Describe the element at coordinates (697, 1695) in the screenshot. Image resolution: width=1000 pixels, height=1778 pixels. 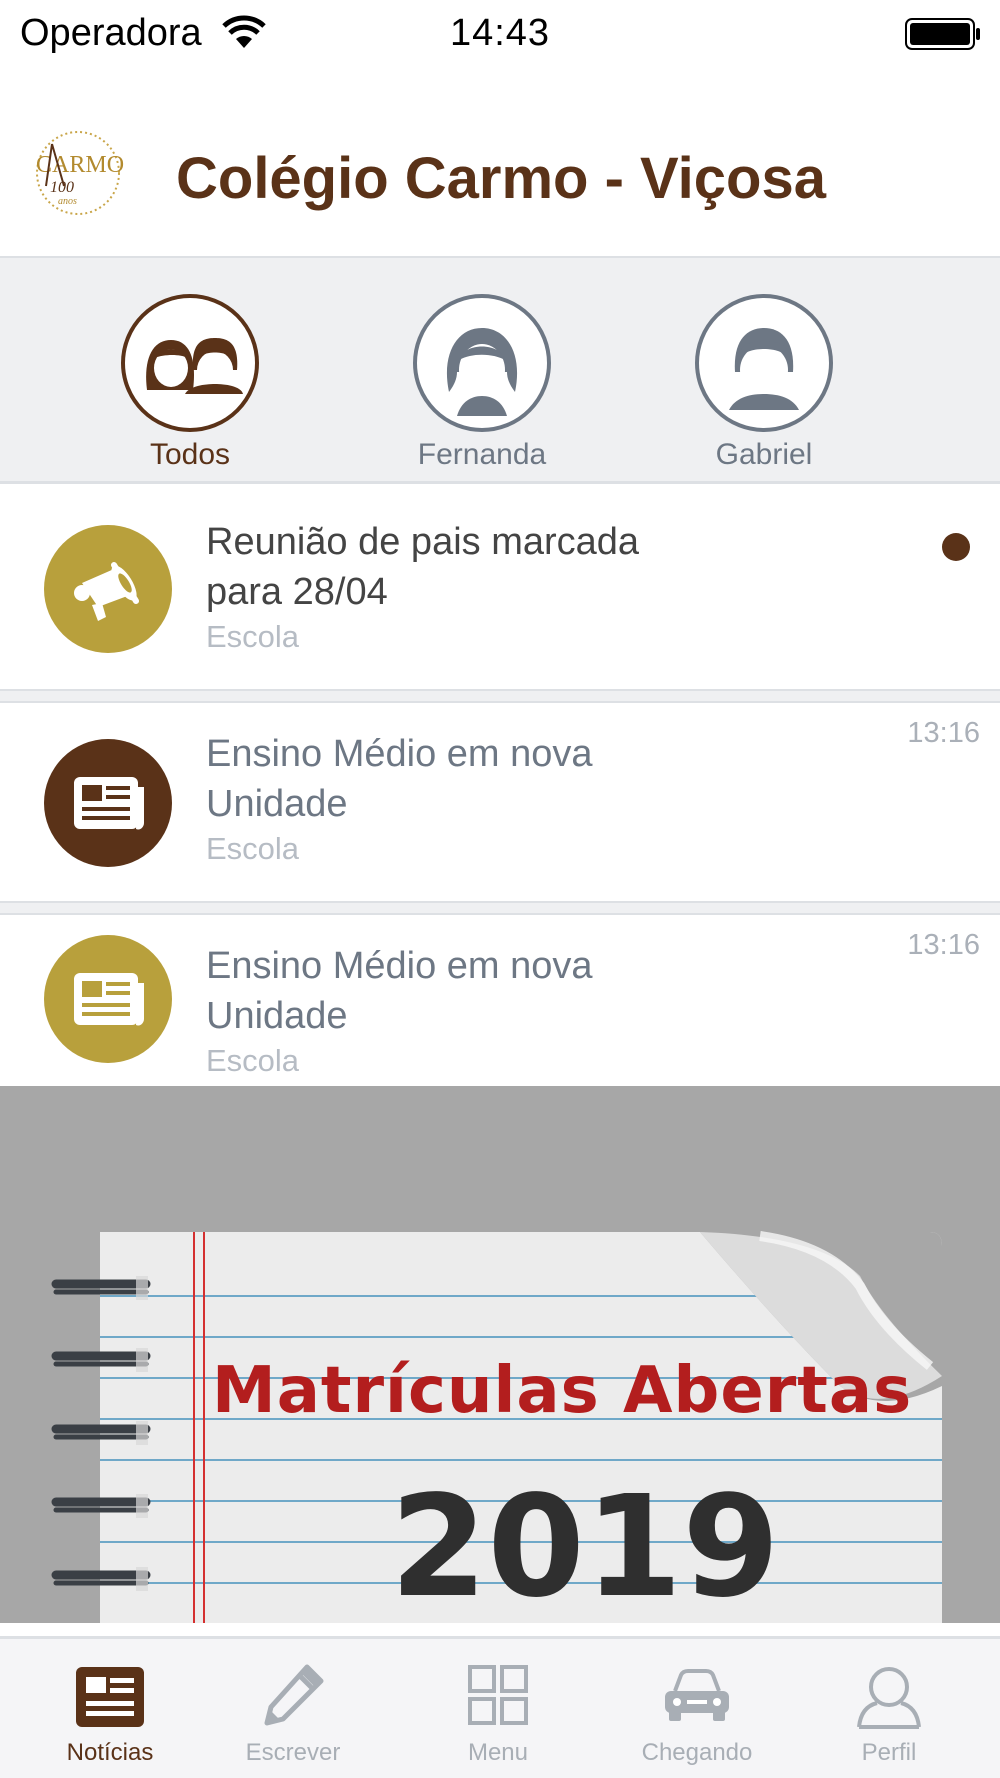
I see `car-icon` at that location.